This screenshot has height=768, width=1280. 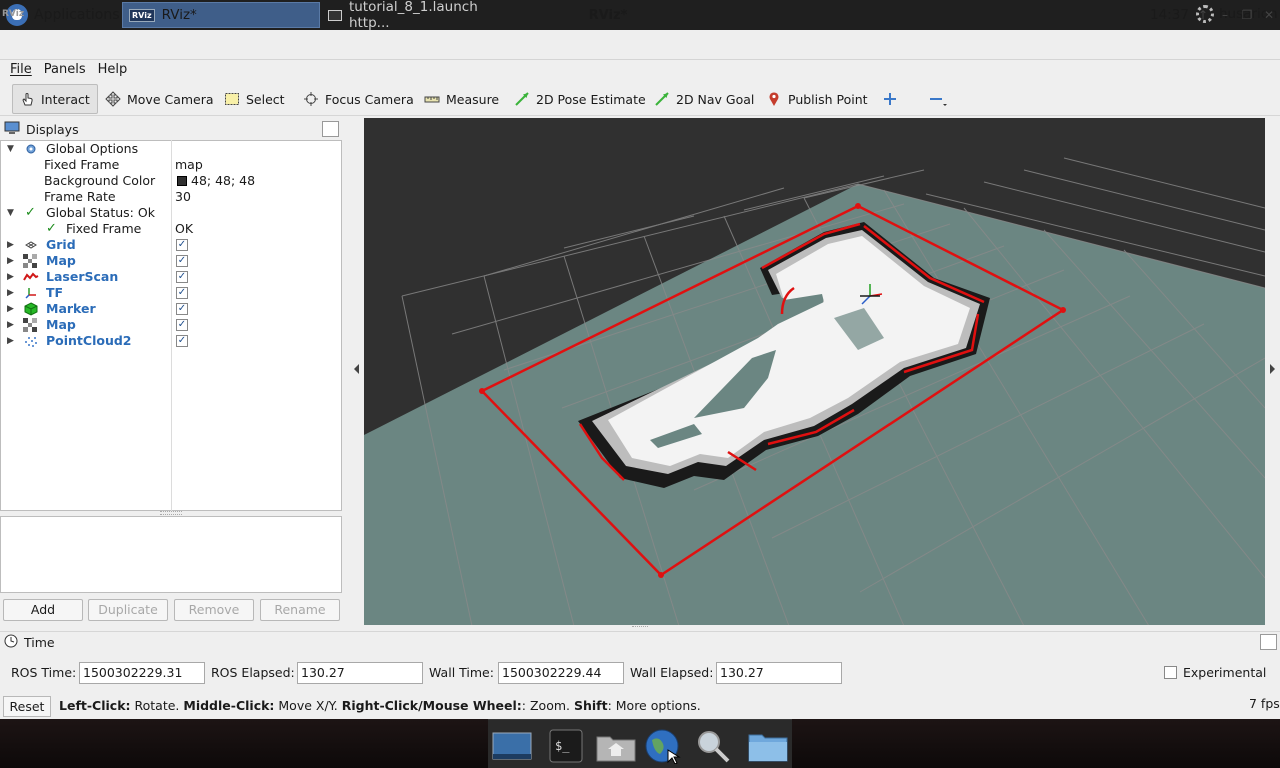 I want to click on time-title: Time, so click(x=39, y=642).